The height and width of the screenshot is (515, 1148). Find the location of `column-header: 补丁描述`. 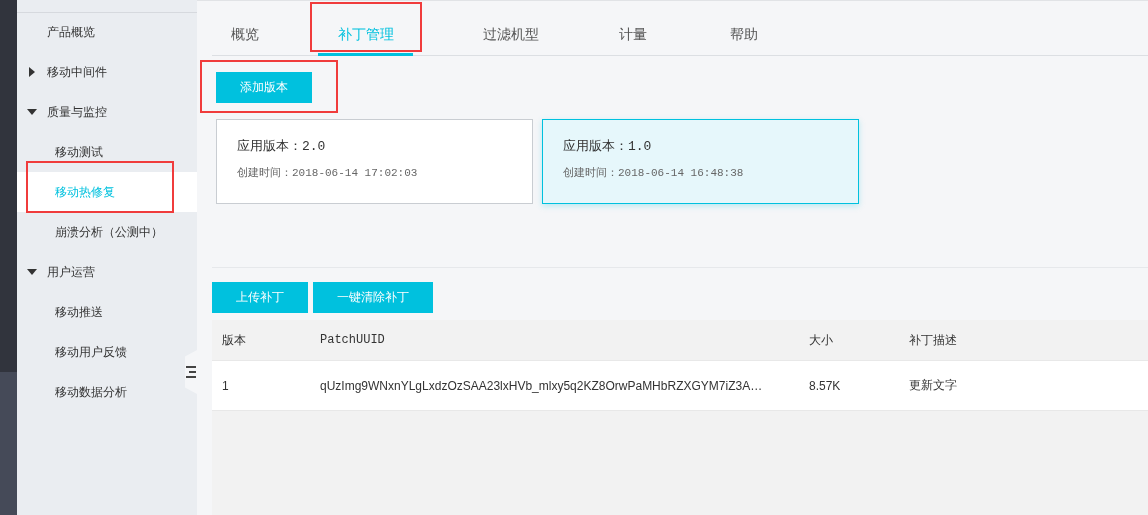

column-header: 补丁描述 is located at coordinates (933, 340).